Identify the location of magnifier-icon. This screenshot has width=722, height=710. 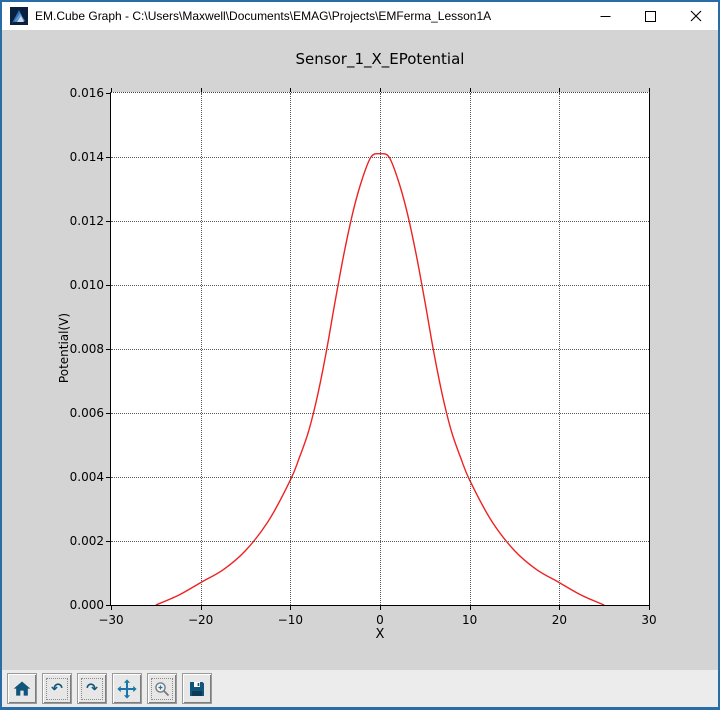
(162, 688).